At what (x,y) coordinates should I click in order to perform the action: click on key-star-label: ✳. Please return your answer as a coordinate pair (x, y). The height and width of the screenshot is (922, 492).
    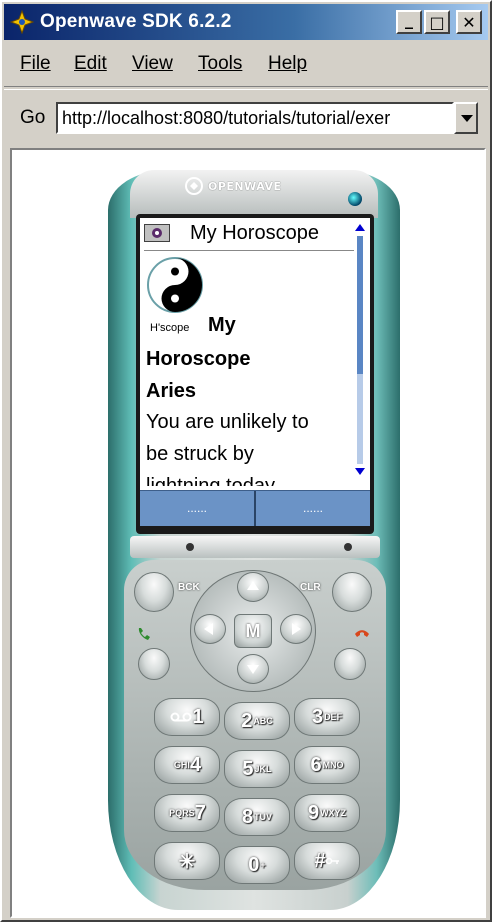
    Looking at the image, I should click on (187, 861).